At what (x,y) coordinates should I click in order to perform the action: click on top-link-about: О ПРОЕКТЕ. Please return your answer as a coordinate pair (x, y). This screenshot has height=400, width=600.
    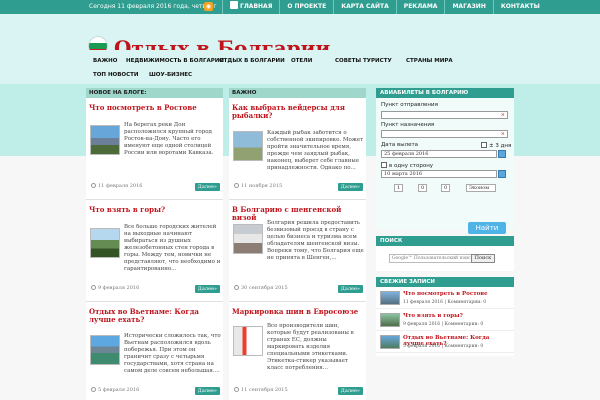
    Looking at the image, I should click on (306, 7).